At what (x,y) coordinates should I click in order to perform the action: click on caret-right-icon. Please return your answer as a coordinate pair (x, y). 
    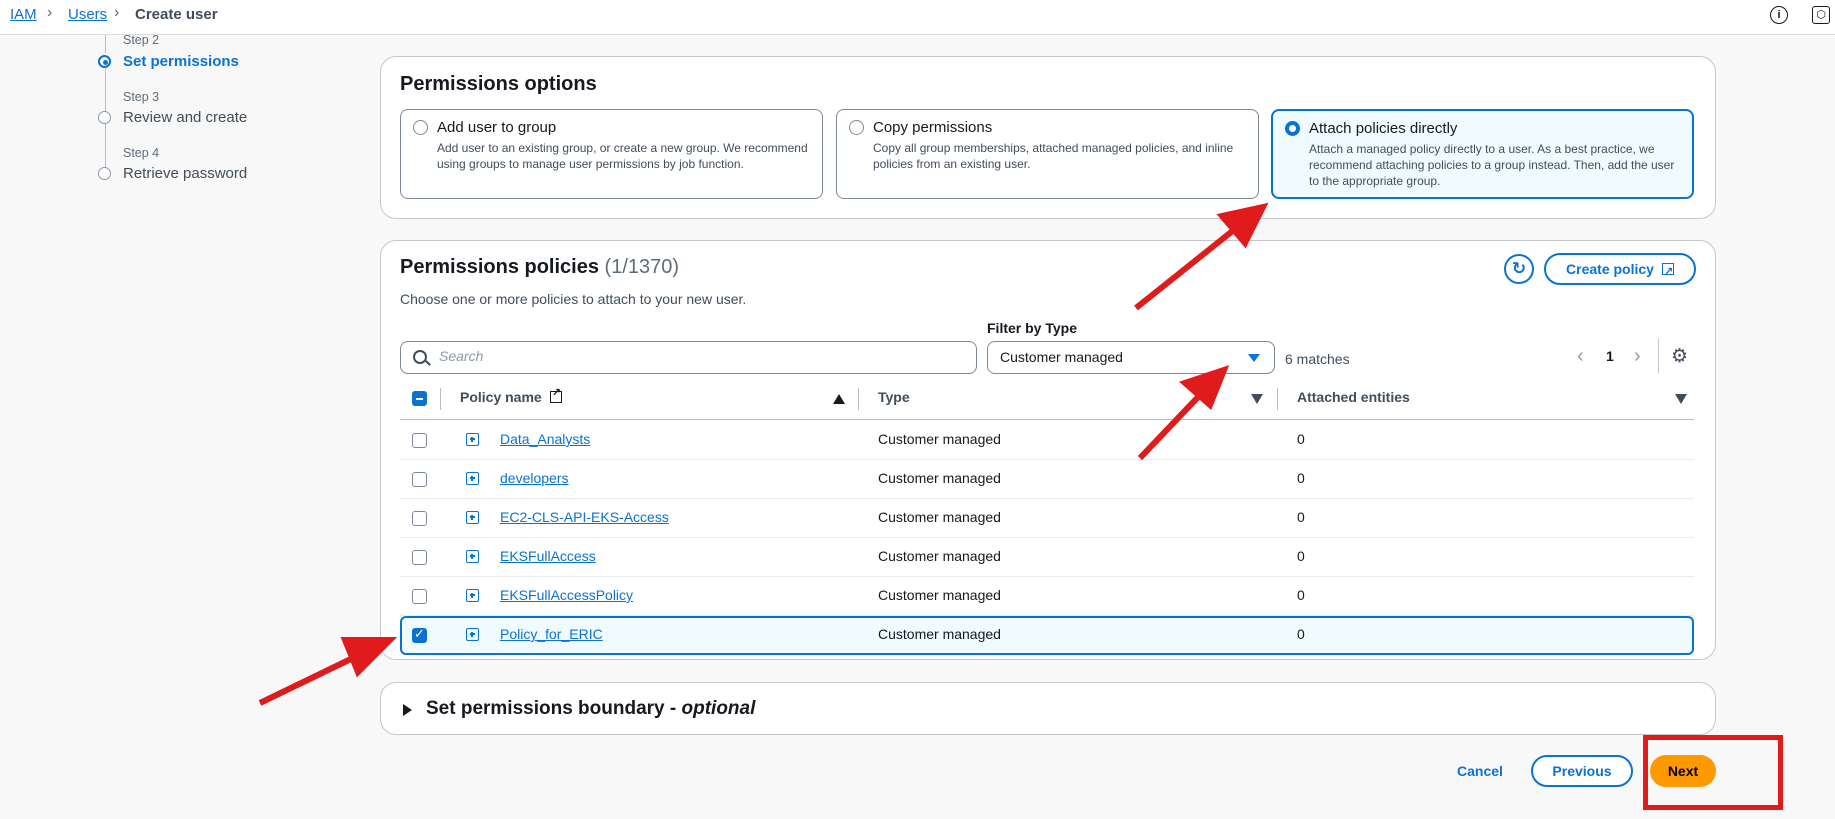
    Looking at the image, I should click on (407, 710).